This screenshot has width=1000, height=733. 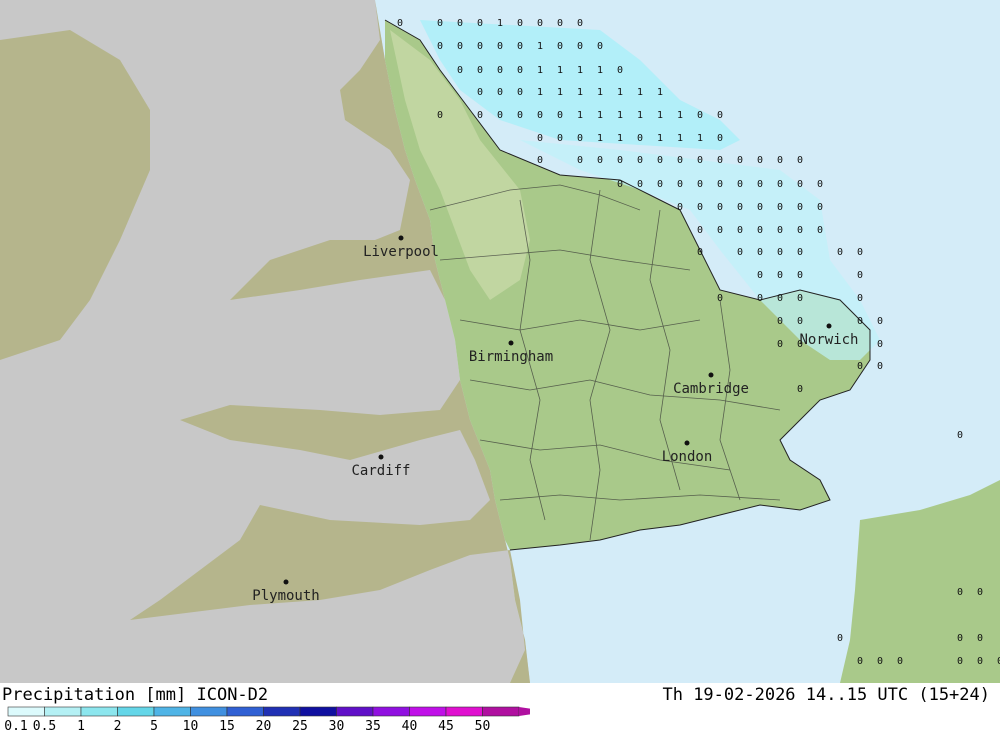 I want to click on legend-tick-label: 5, so click(x=154, y=726).